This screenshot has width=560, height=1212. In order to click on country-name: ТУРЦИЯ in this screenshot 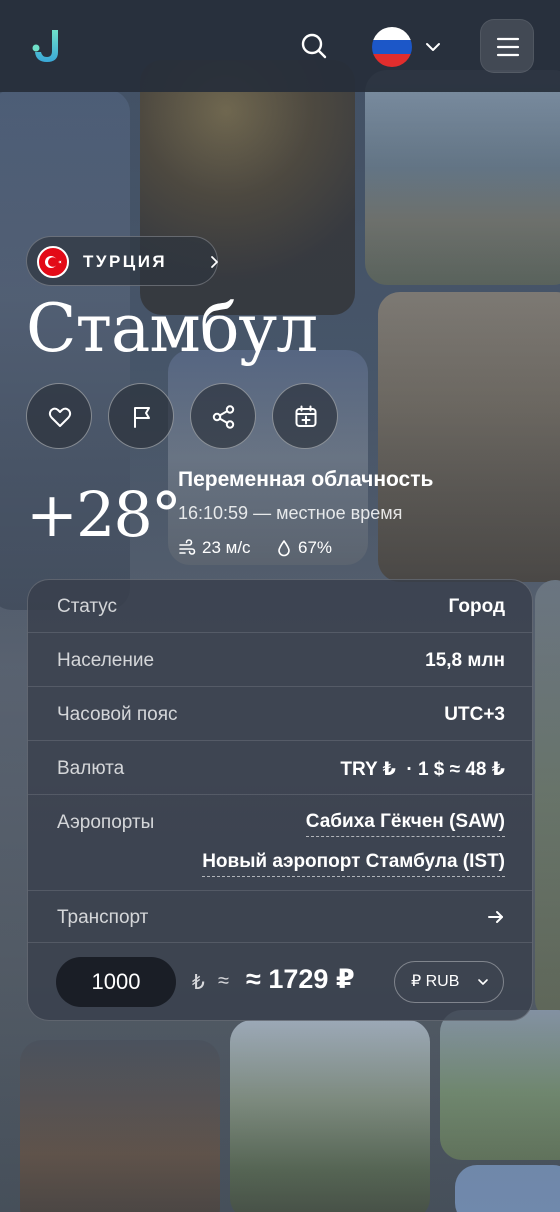, I will do `click(125, 261)`.